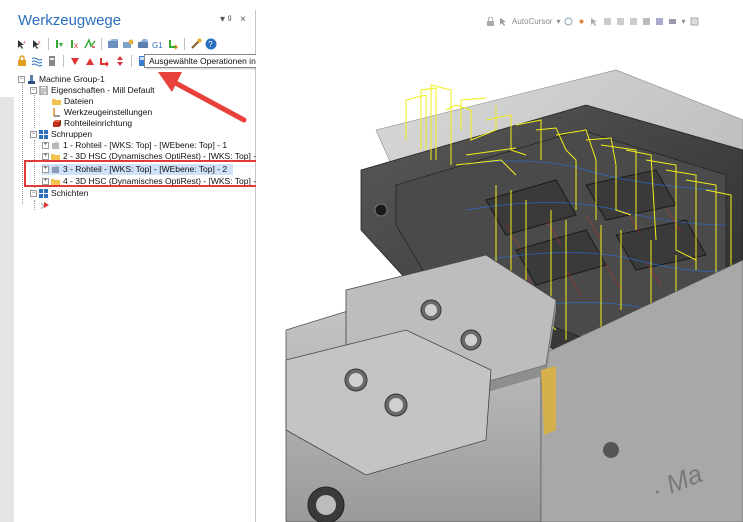 This screenshot has width=743, height=522. What do you see at coordinates (103, 90) in the screenshot?
I see `tree-item-label: Eigenschaften - Mill Default` at bounding box center [103, 90].